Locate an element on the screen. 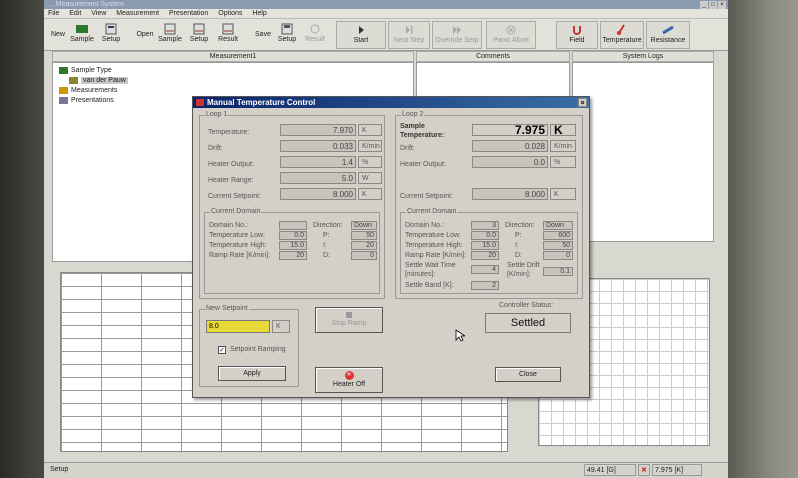 The height and width of the screenshot is (478, 798). tree-label-van-der-pauw: van der Pauw is located at coordinates (104, 80).